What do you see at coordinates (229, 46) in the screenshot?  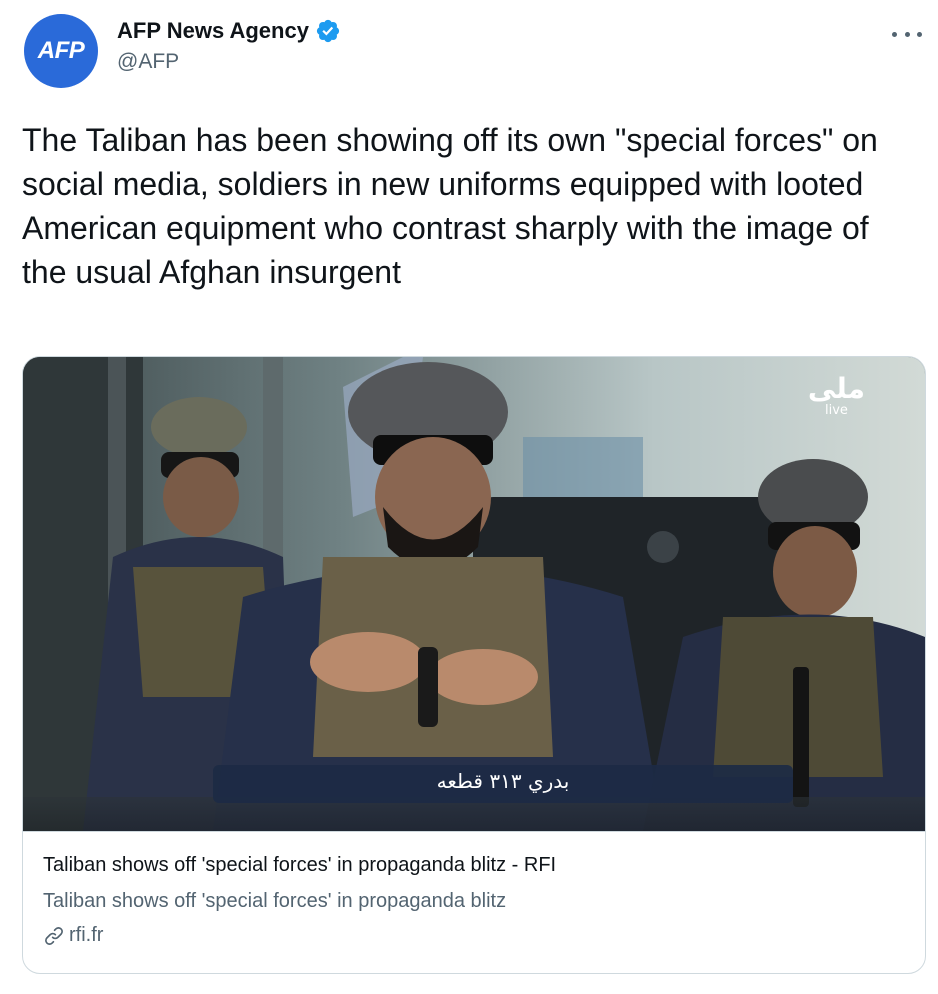 I see `user-info: AFP News Agency @AFP` at bounding box center [229, 46].